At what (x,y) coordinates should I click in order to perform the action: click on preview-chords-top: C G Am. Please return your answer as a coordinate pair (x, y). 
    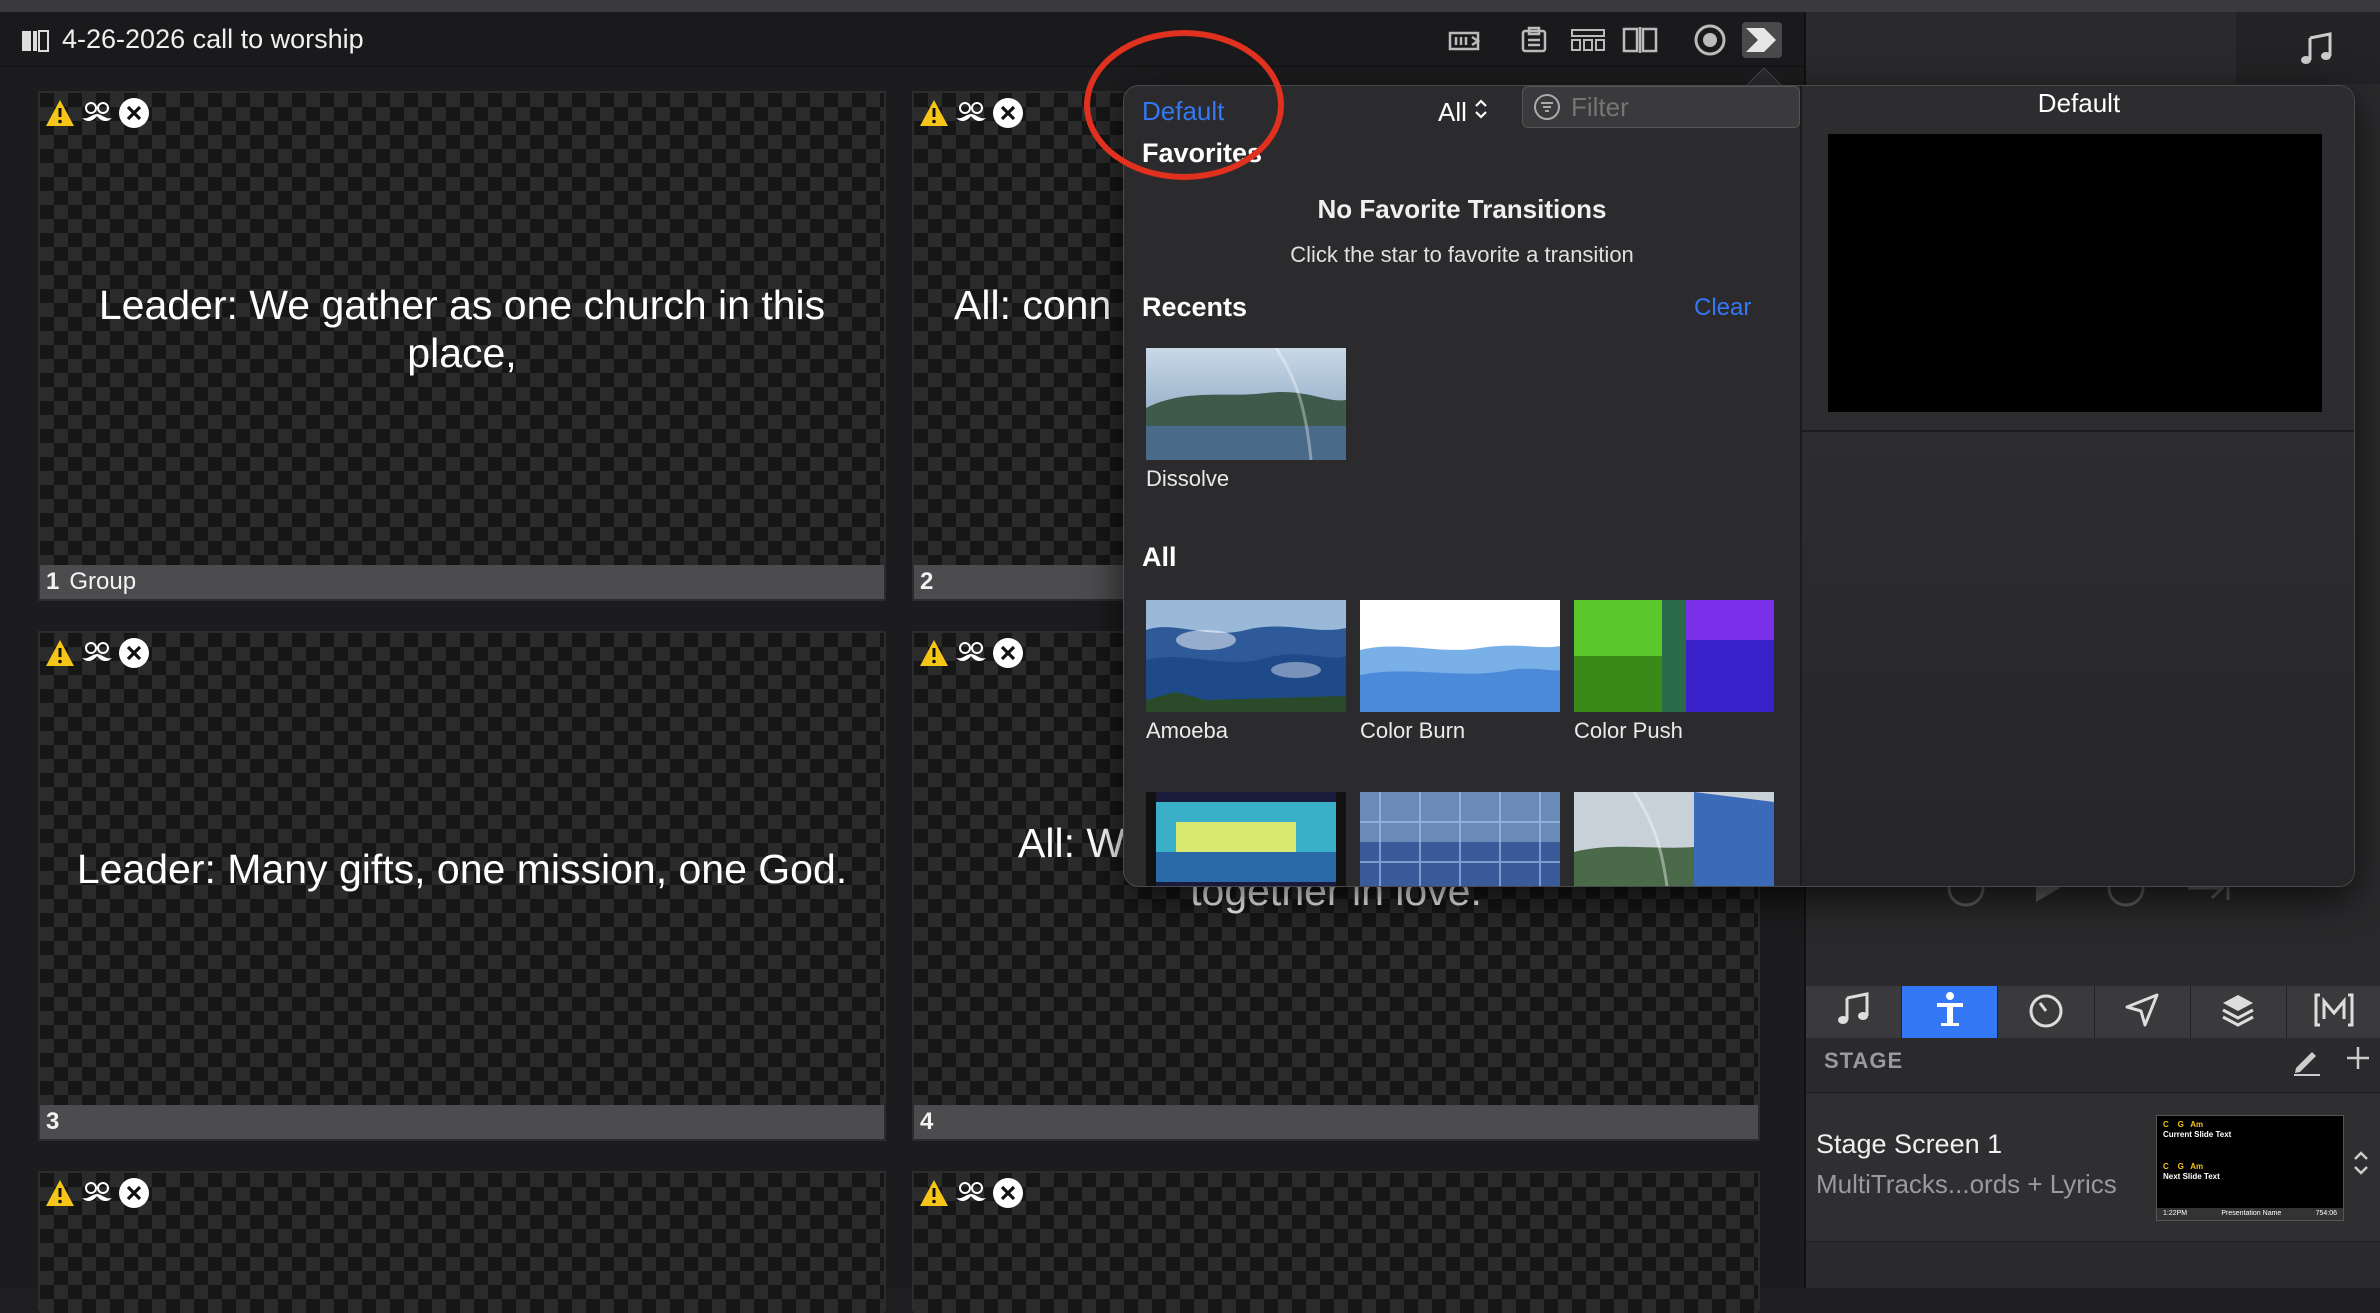
    Looking at the image, I should click on (2183, 1124).